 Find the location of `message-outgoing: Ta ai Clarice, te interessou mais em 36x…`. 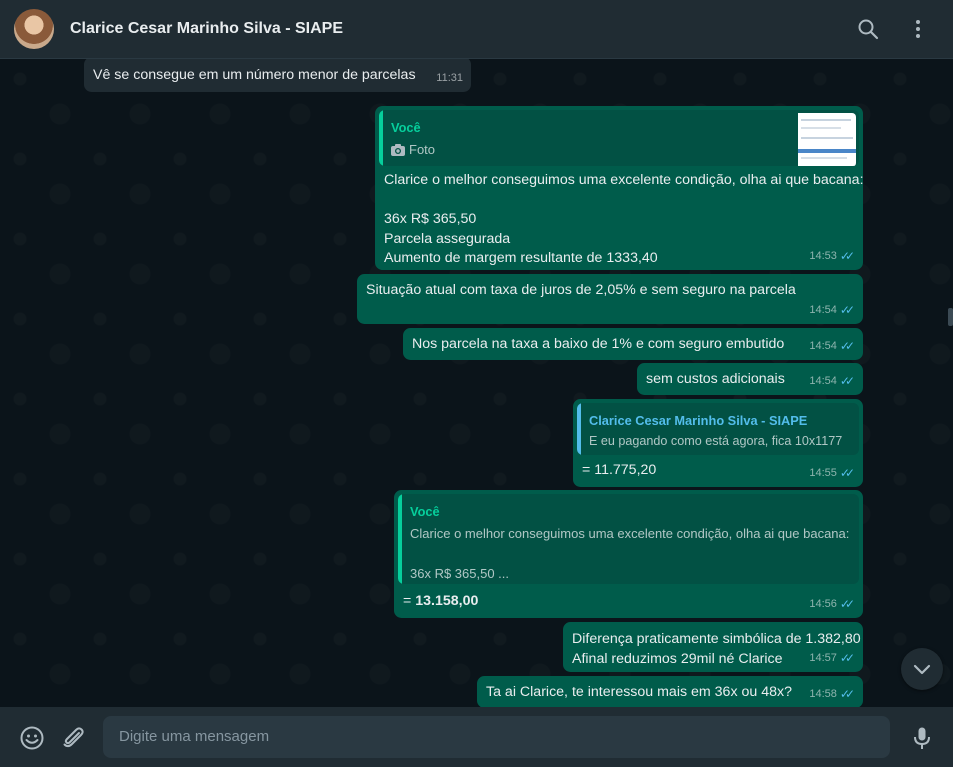

message-outgoing: Ta ai Clarice, te interessou mais em 36x… is located at coordinates (670, 691).